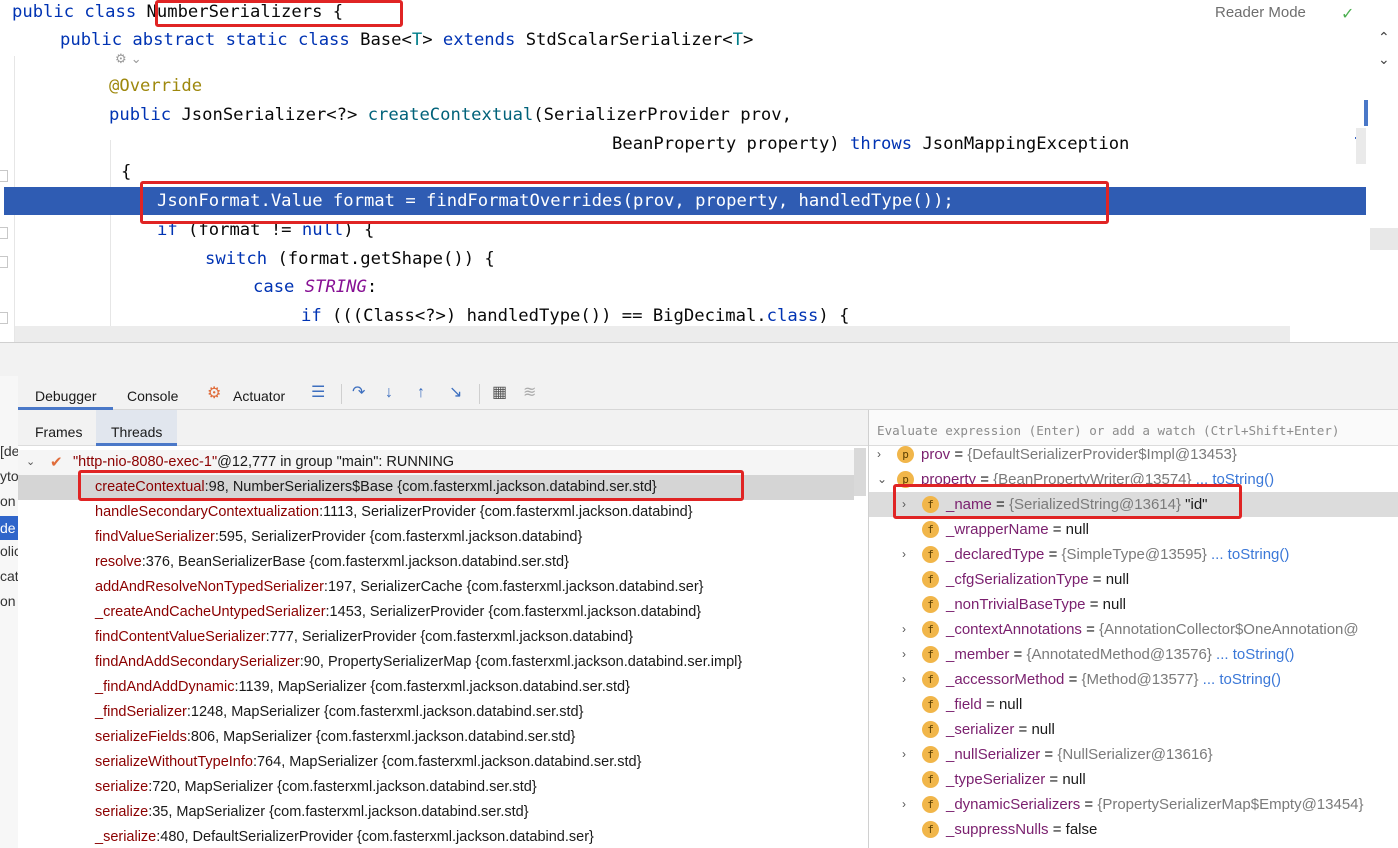  What do you see at coordinates (259, 393) in the screenshot?
I see `tab-actuator: Actuator` at bounding box center [259, 393].